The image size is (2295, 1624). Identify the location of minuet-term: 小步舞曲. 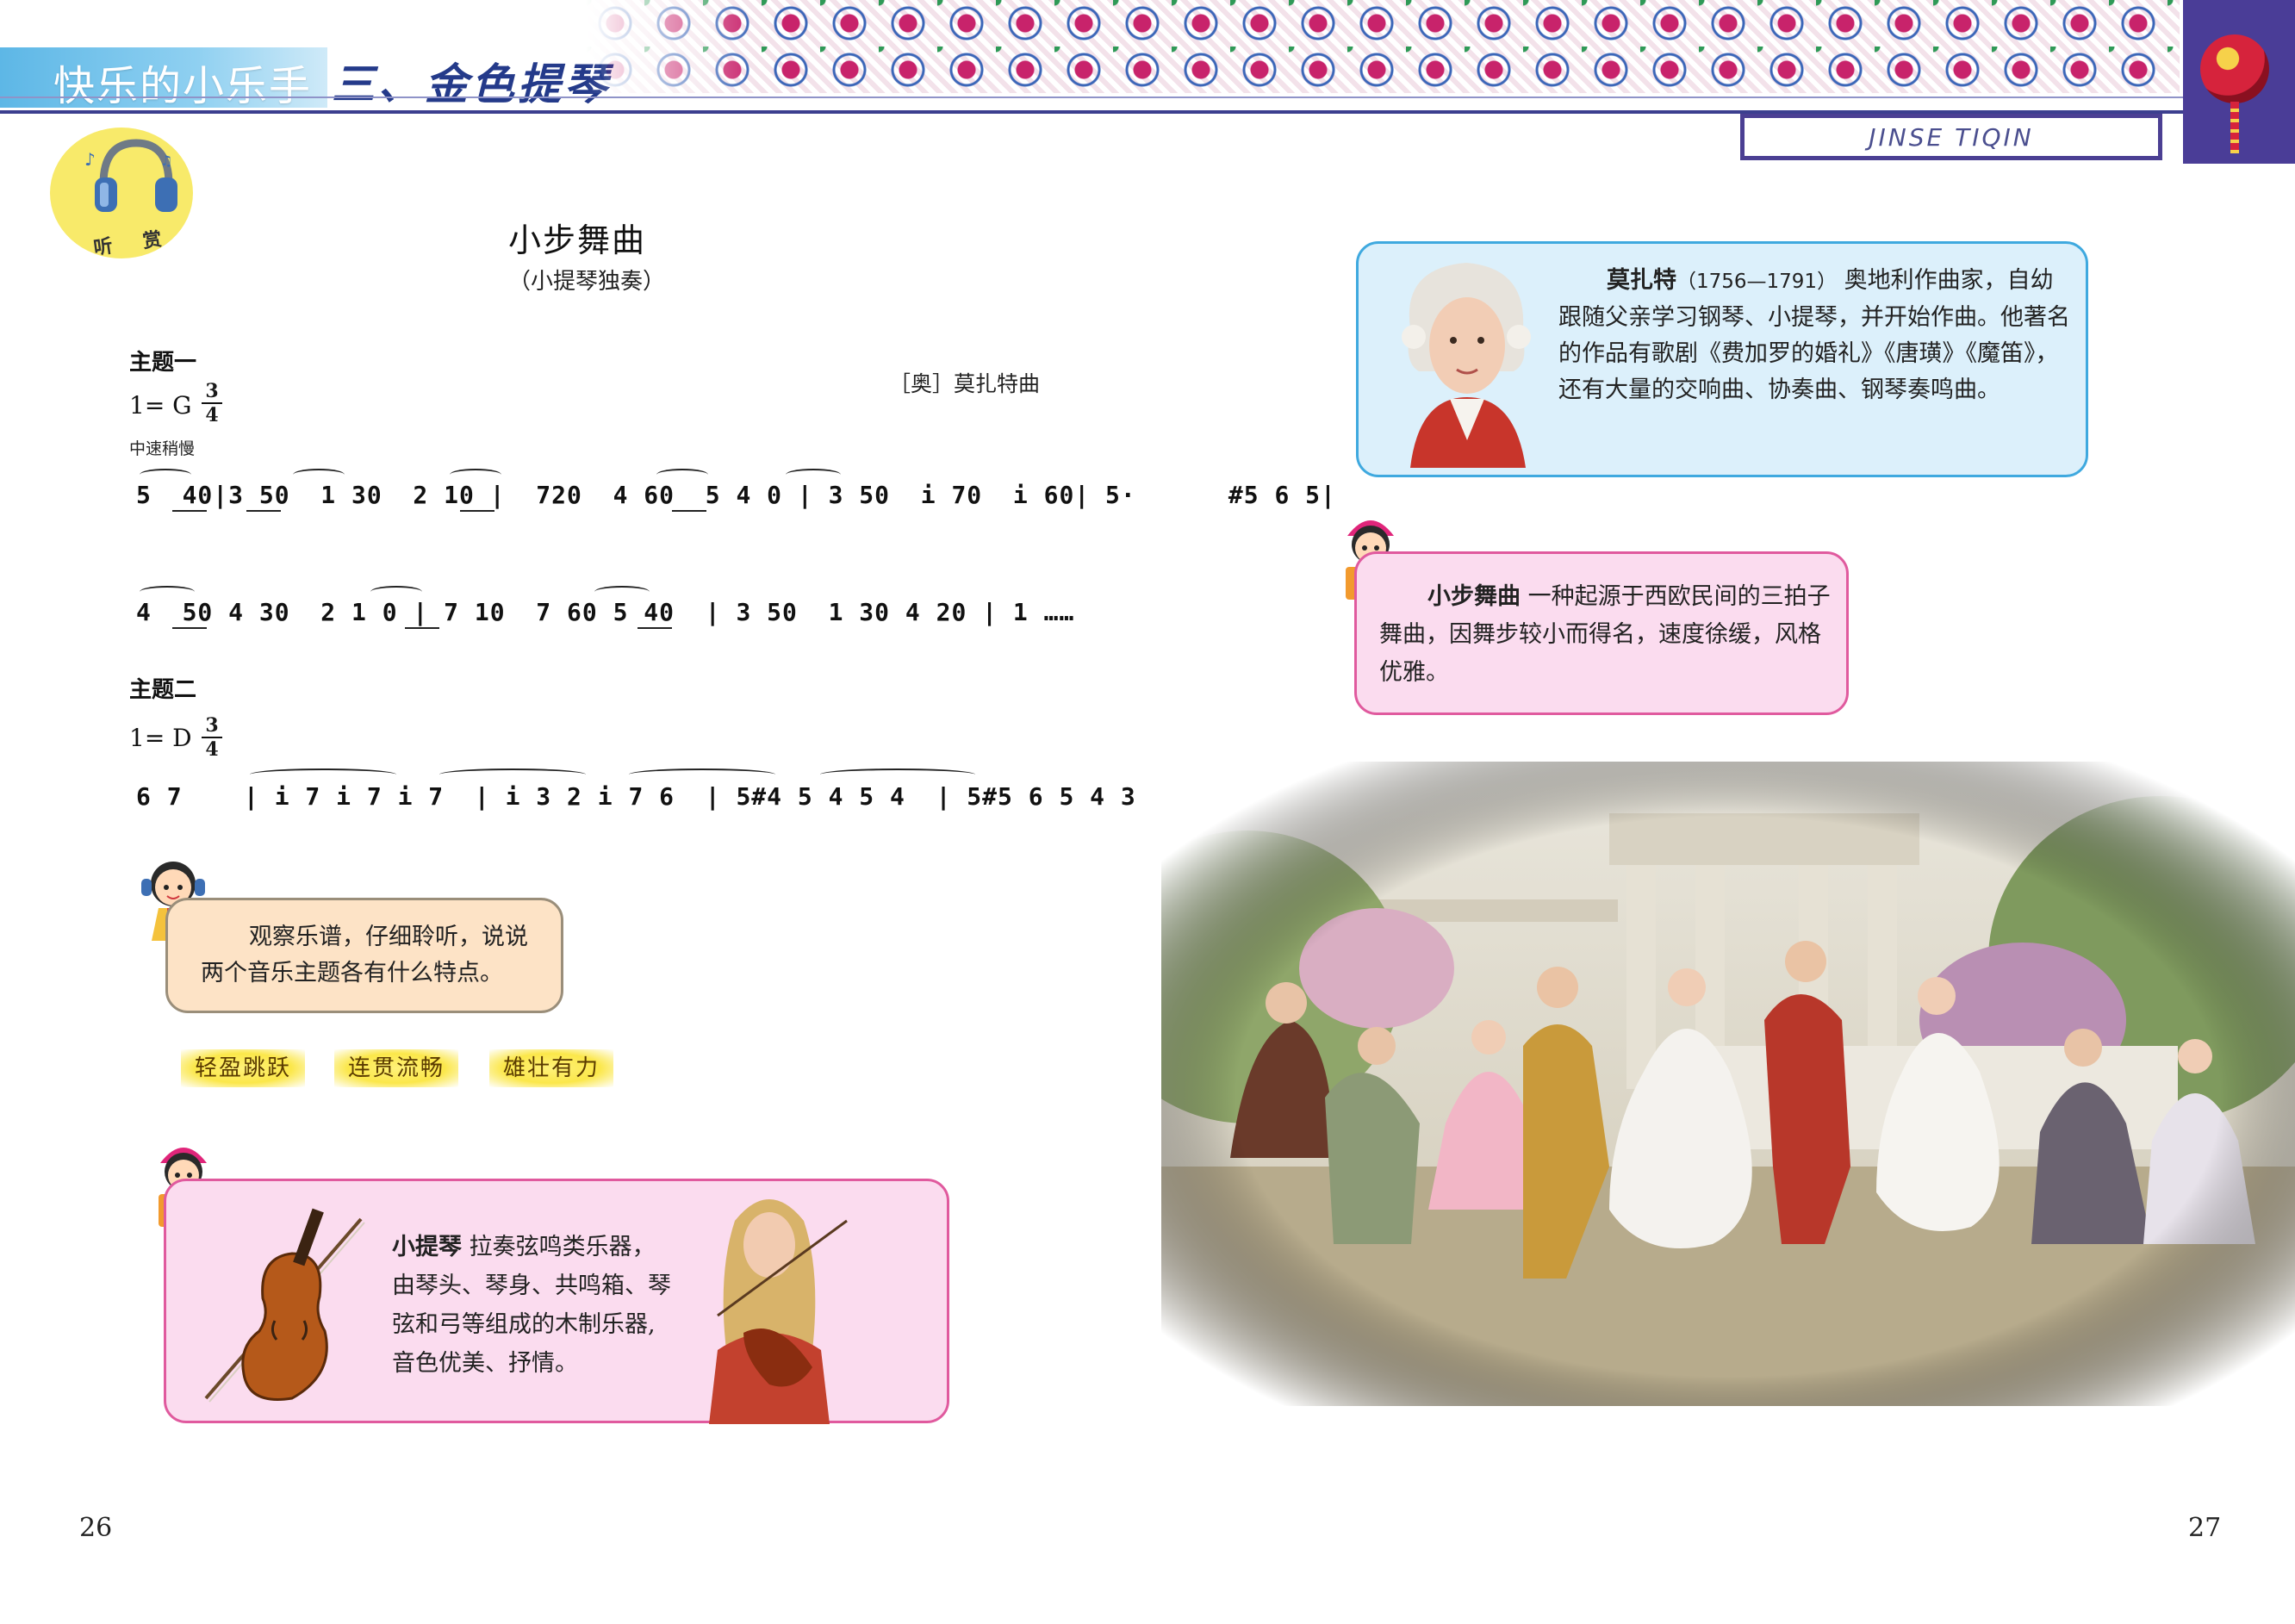
(1474, 596).